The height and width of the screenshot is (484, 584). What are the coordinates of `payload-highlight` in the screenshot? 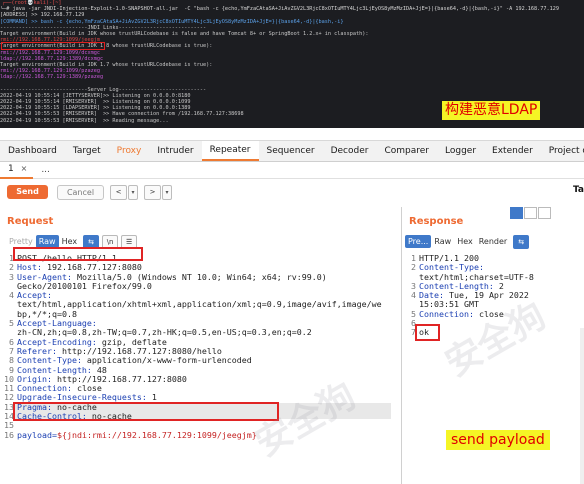 It's located at (146, 411).